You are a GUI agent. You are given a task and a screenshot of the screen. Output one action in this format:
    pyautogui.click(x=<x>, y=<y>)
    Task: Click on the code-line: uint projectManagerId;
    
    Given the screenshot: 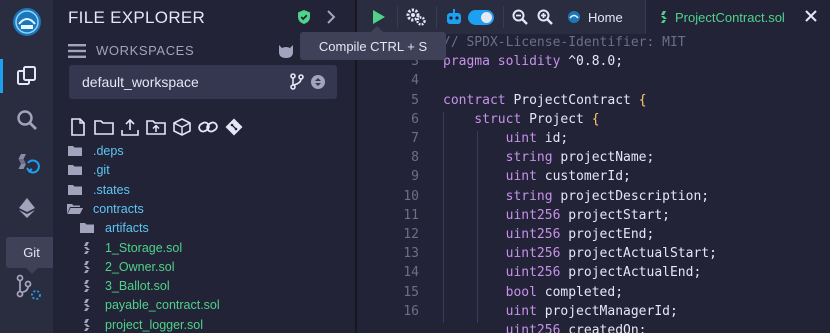 What is the action you would take?
    pyautogui.click(x=560, y=311)
    